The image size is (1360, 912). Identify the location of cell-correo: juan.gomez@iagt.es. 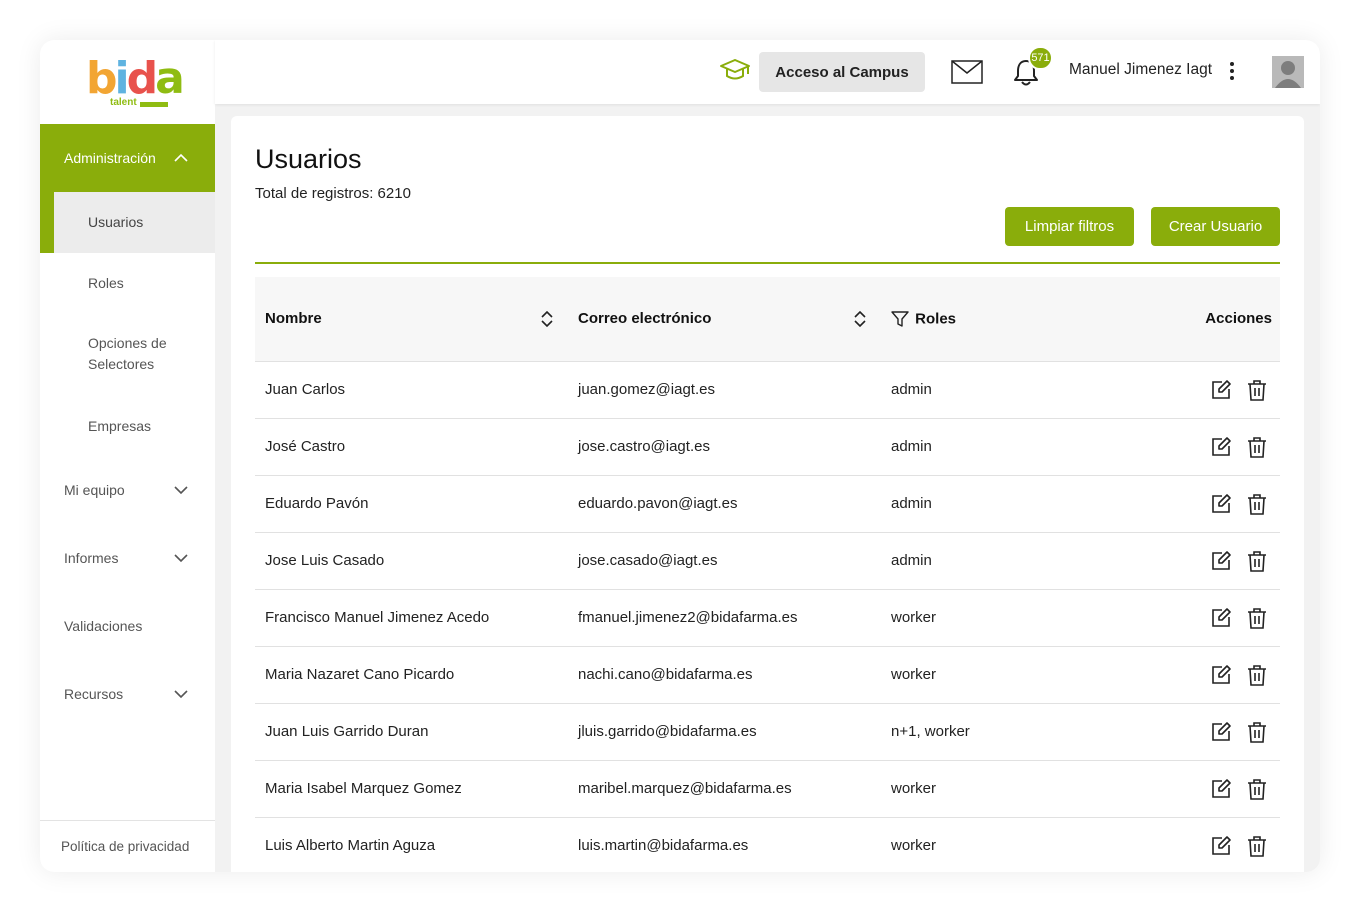
(646, 389).